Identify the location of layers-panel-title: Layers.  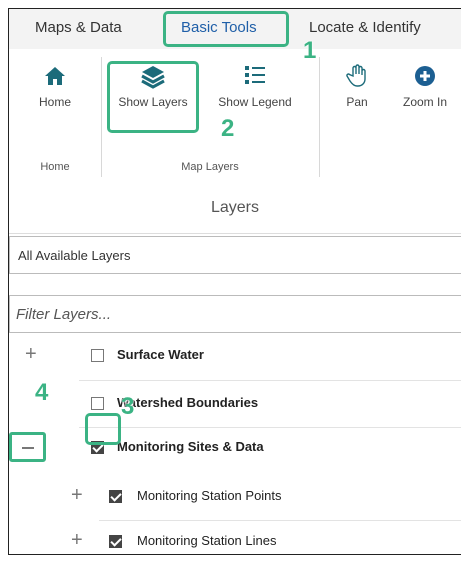
(235, 208).